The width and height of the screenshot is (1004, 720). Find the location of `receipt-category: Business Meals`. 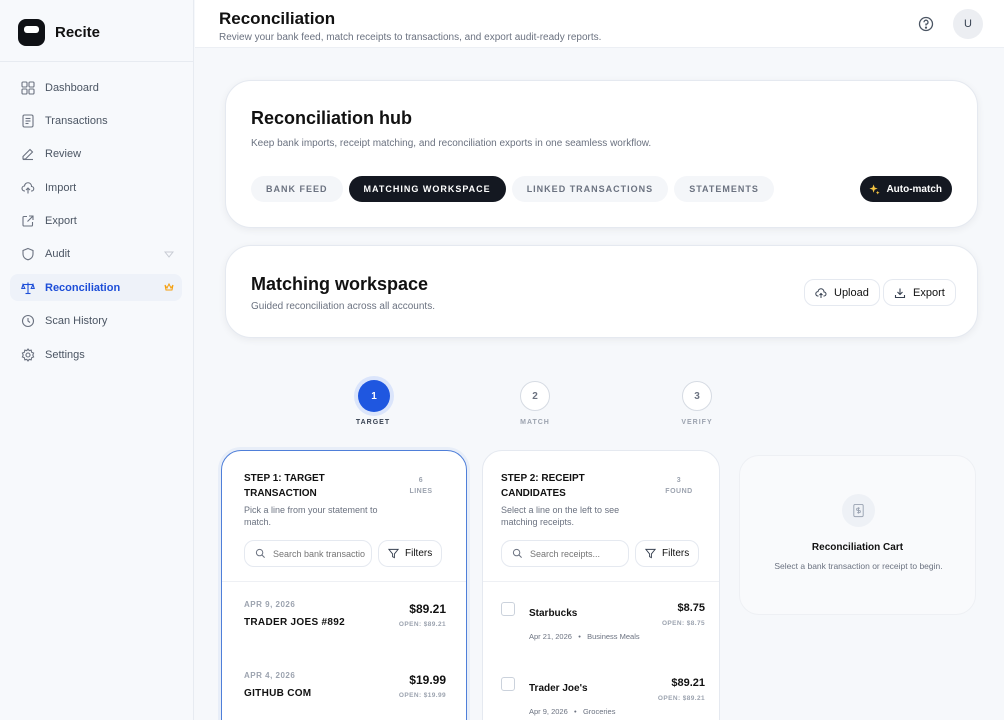

receipt-category: Business Meals is located at coordinates (613, 636).